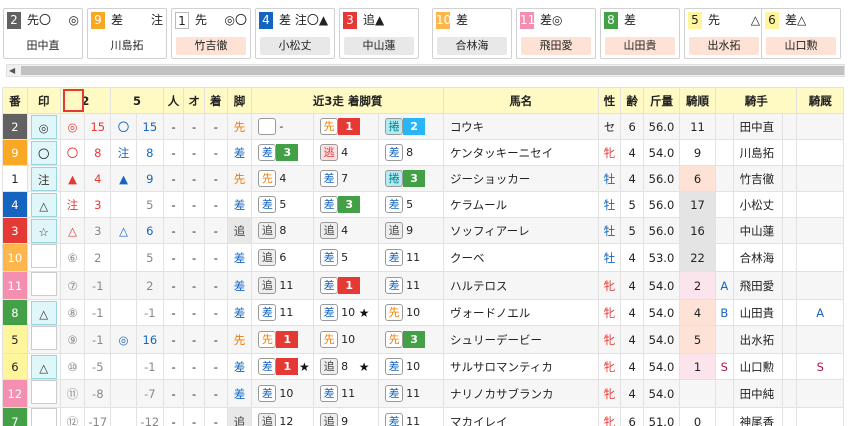 The image size is (850, 426). I want to click on table-row: 3 ☆ △ 3 △ 6- - - 追追 8 追 4 追 9 ソッフィアーレ牡 5 56.0 16 中山蓮, so click(423, 230).